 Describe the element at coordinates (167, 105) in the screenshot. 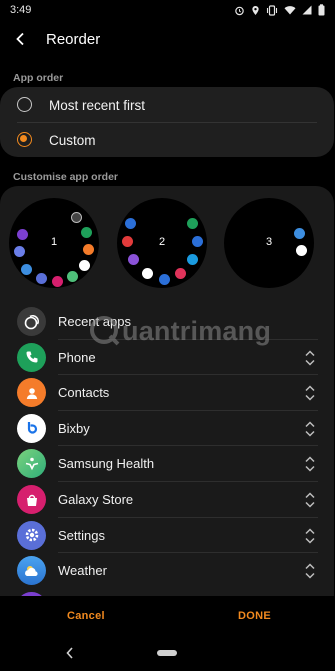

I see `option-most-recent-first: Most recent first` at that location.